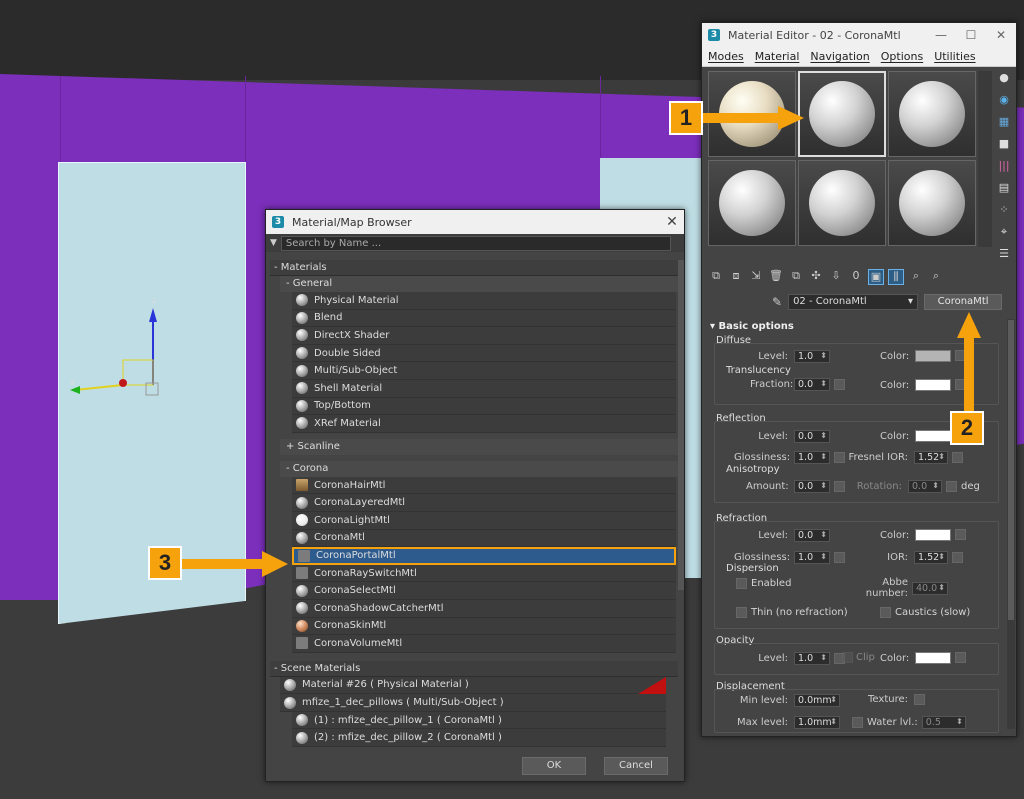 Image resolution: width=1024 pixels, height=799 pixels. Describe the element at coordinates (842, 114) in the screenshot. I see `sample-slot-selected` at that location.